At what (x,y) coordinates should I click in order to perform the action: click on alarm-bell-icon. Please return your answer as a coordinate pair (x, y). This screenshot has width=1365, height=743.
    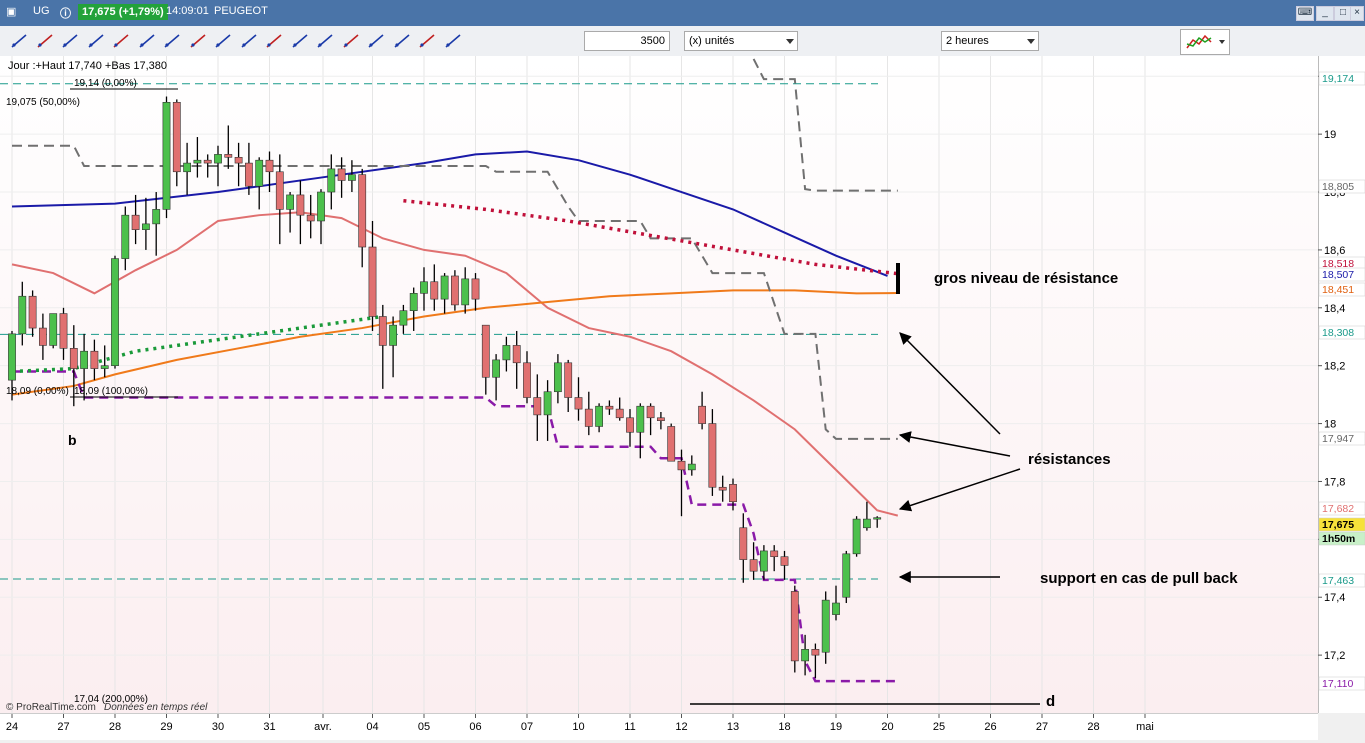
    Looking at the image, I should click on (70, 41).